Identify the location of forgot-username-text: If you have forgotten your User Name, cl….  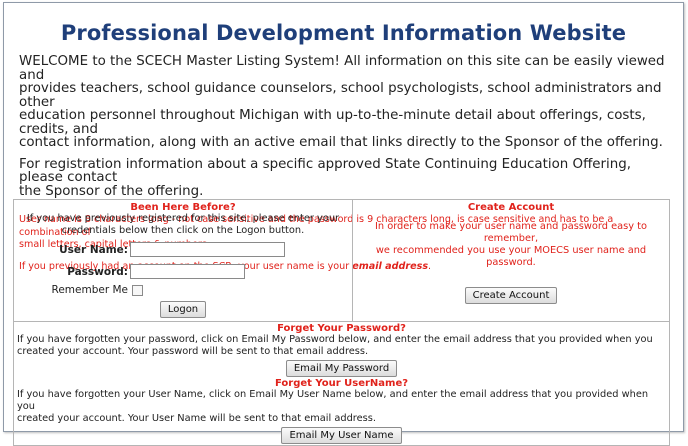
(341, 407).